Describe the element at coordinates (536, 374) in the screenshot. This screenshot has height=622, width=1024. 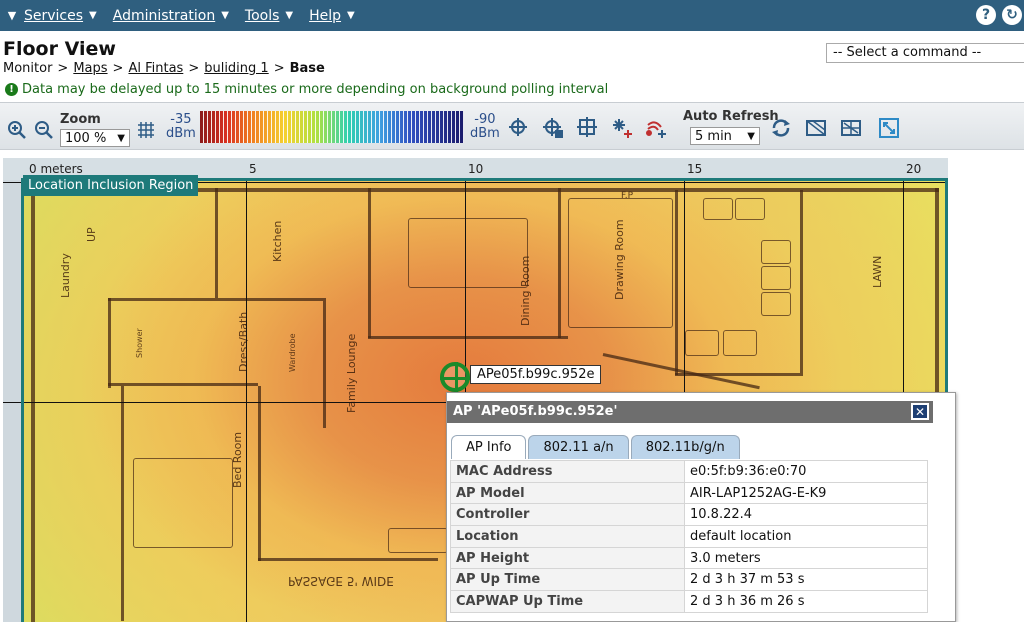
I see `ap-tag: APe05f.b99c.952e` at that location.